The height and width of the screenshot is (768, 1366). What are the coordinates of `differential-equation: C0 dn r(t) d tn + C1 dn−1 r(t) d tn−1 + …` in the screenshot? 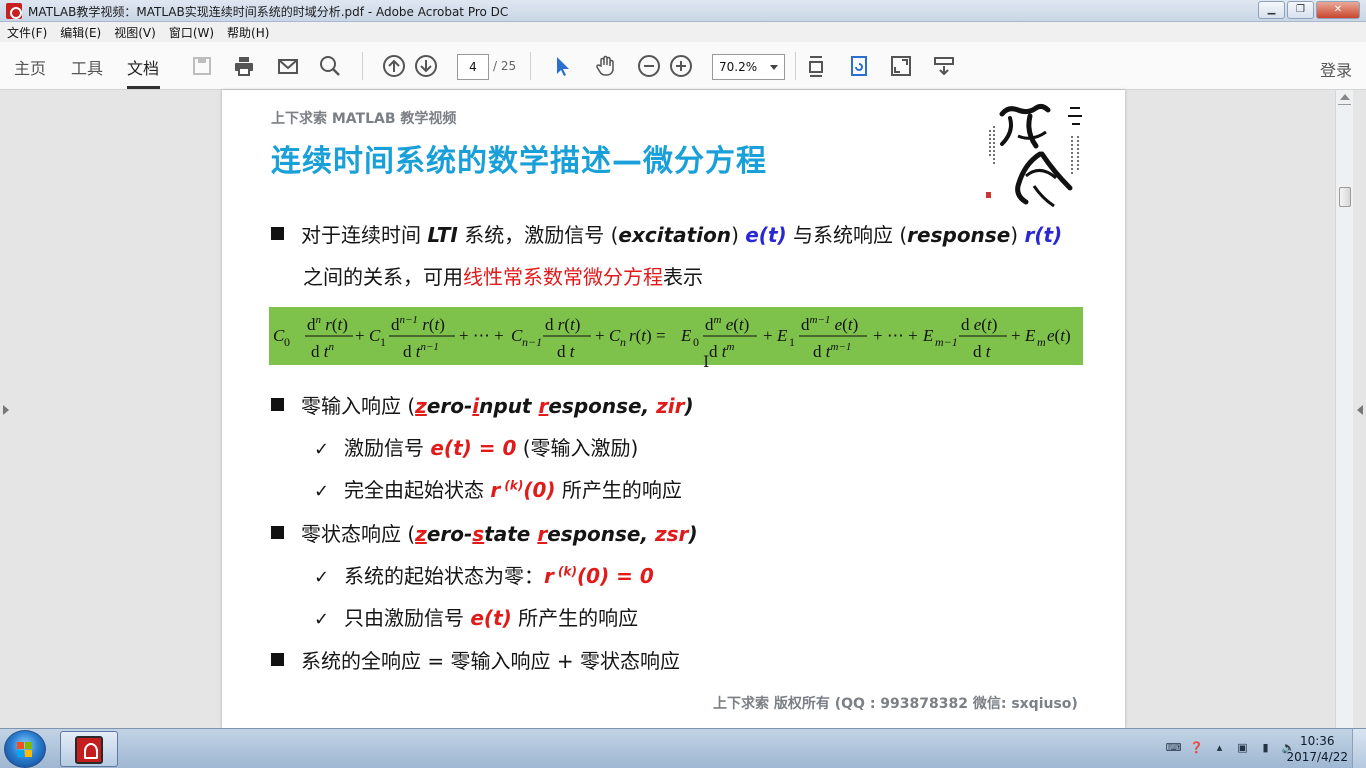 It's located at (676, 336).